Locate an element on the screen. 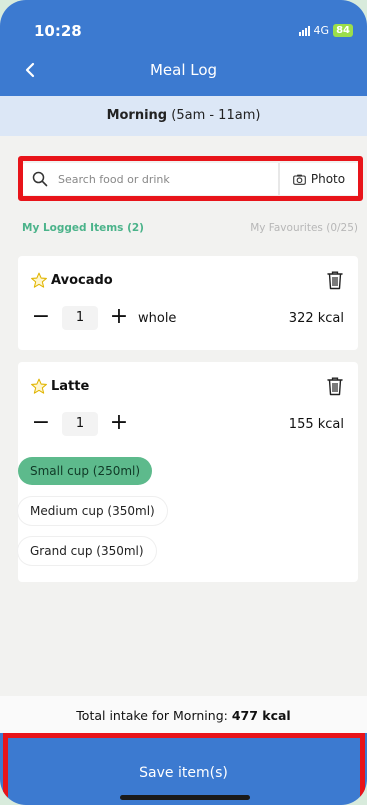 This screenshot has height=805, width=367. header: 10:28 4G 84 Meal Log is located at coordinates (183, 48).